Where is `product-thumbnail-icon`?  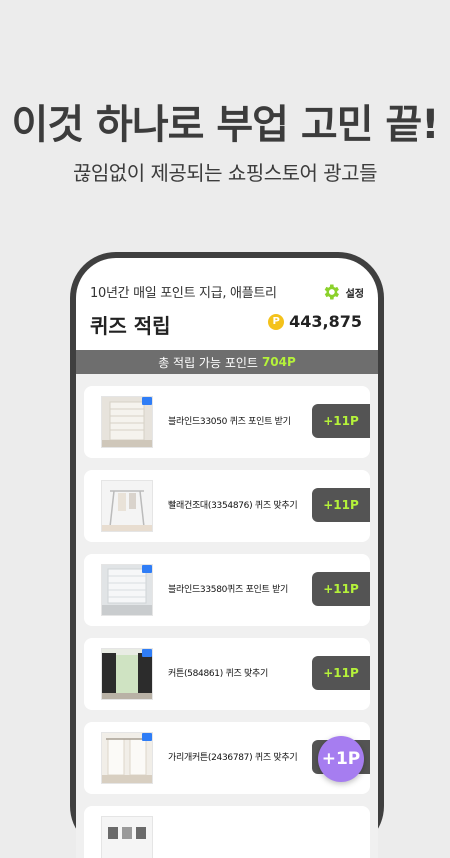 product-thumbnail-icon is located at coordinates (127, 837).